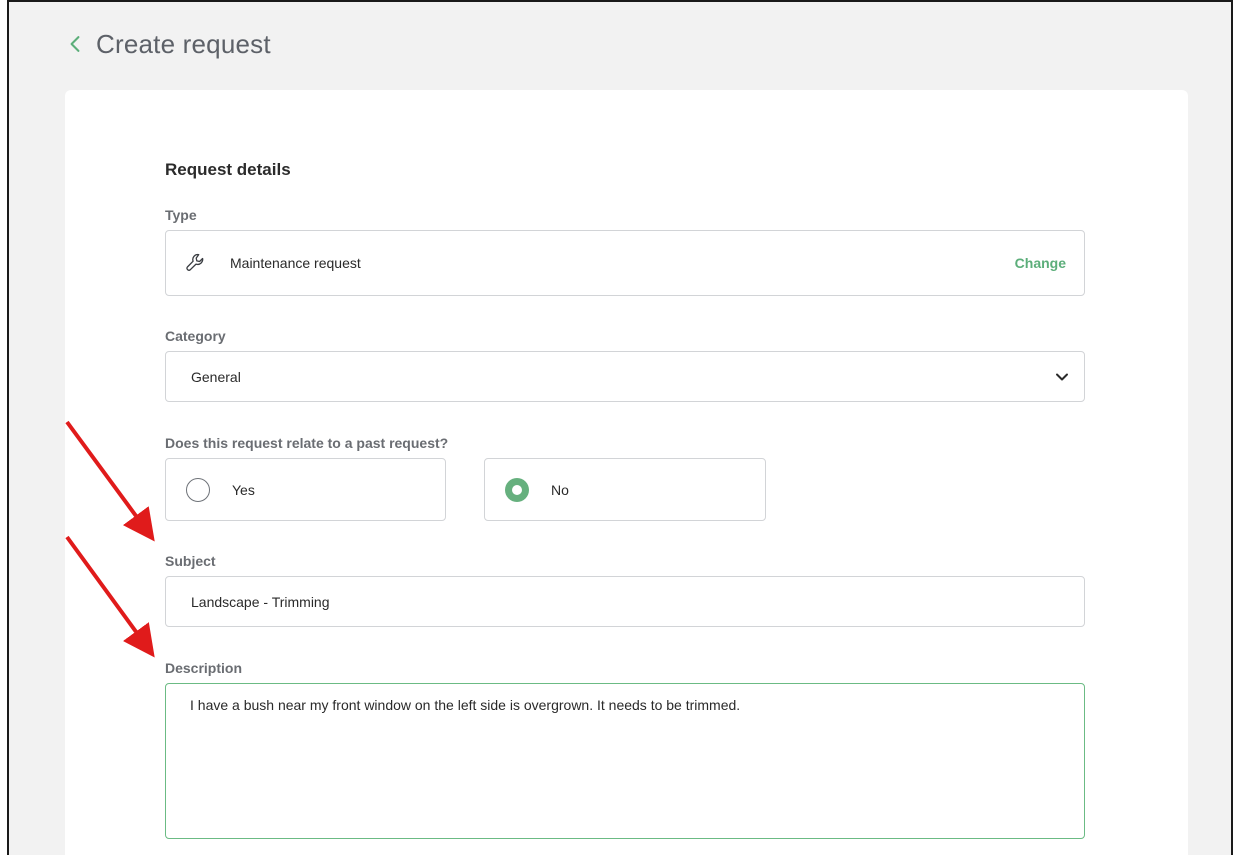 The height and width of the screenshot is (855, 1233). What do you see at coordinates (625, 376) in the screenshot?
I see `category-select: General` at bounding box center [625, 376].